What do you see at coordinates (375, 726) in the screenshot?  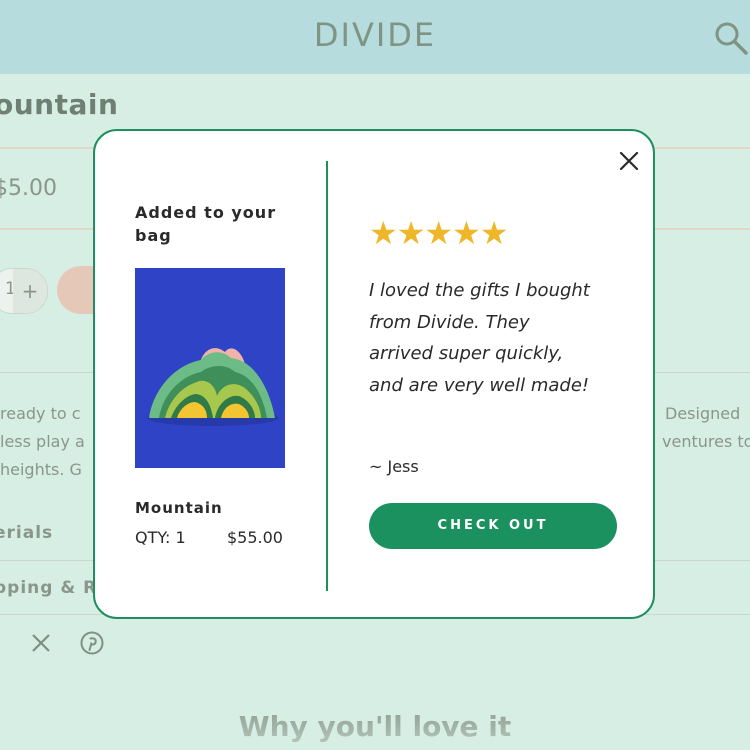 I see `why-heading: Why you'll love it` at bounding box center [375, 726].